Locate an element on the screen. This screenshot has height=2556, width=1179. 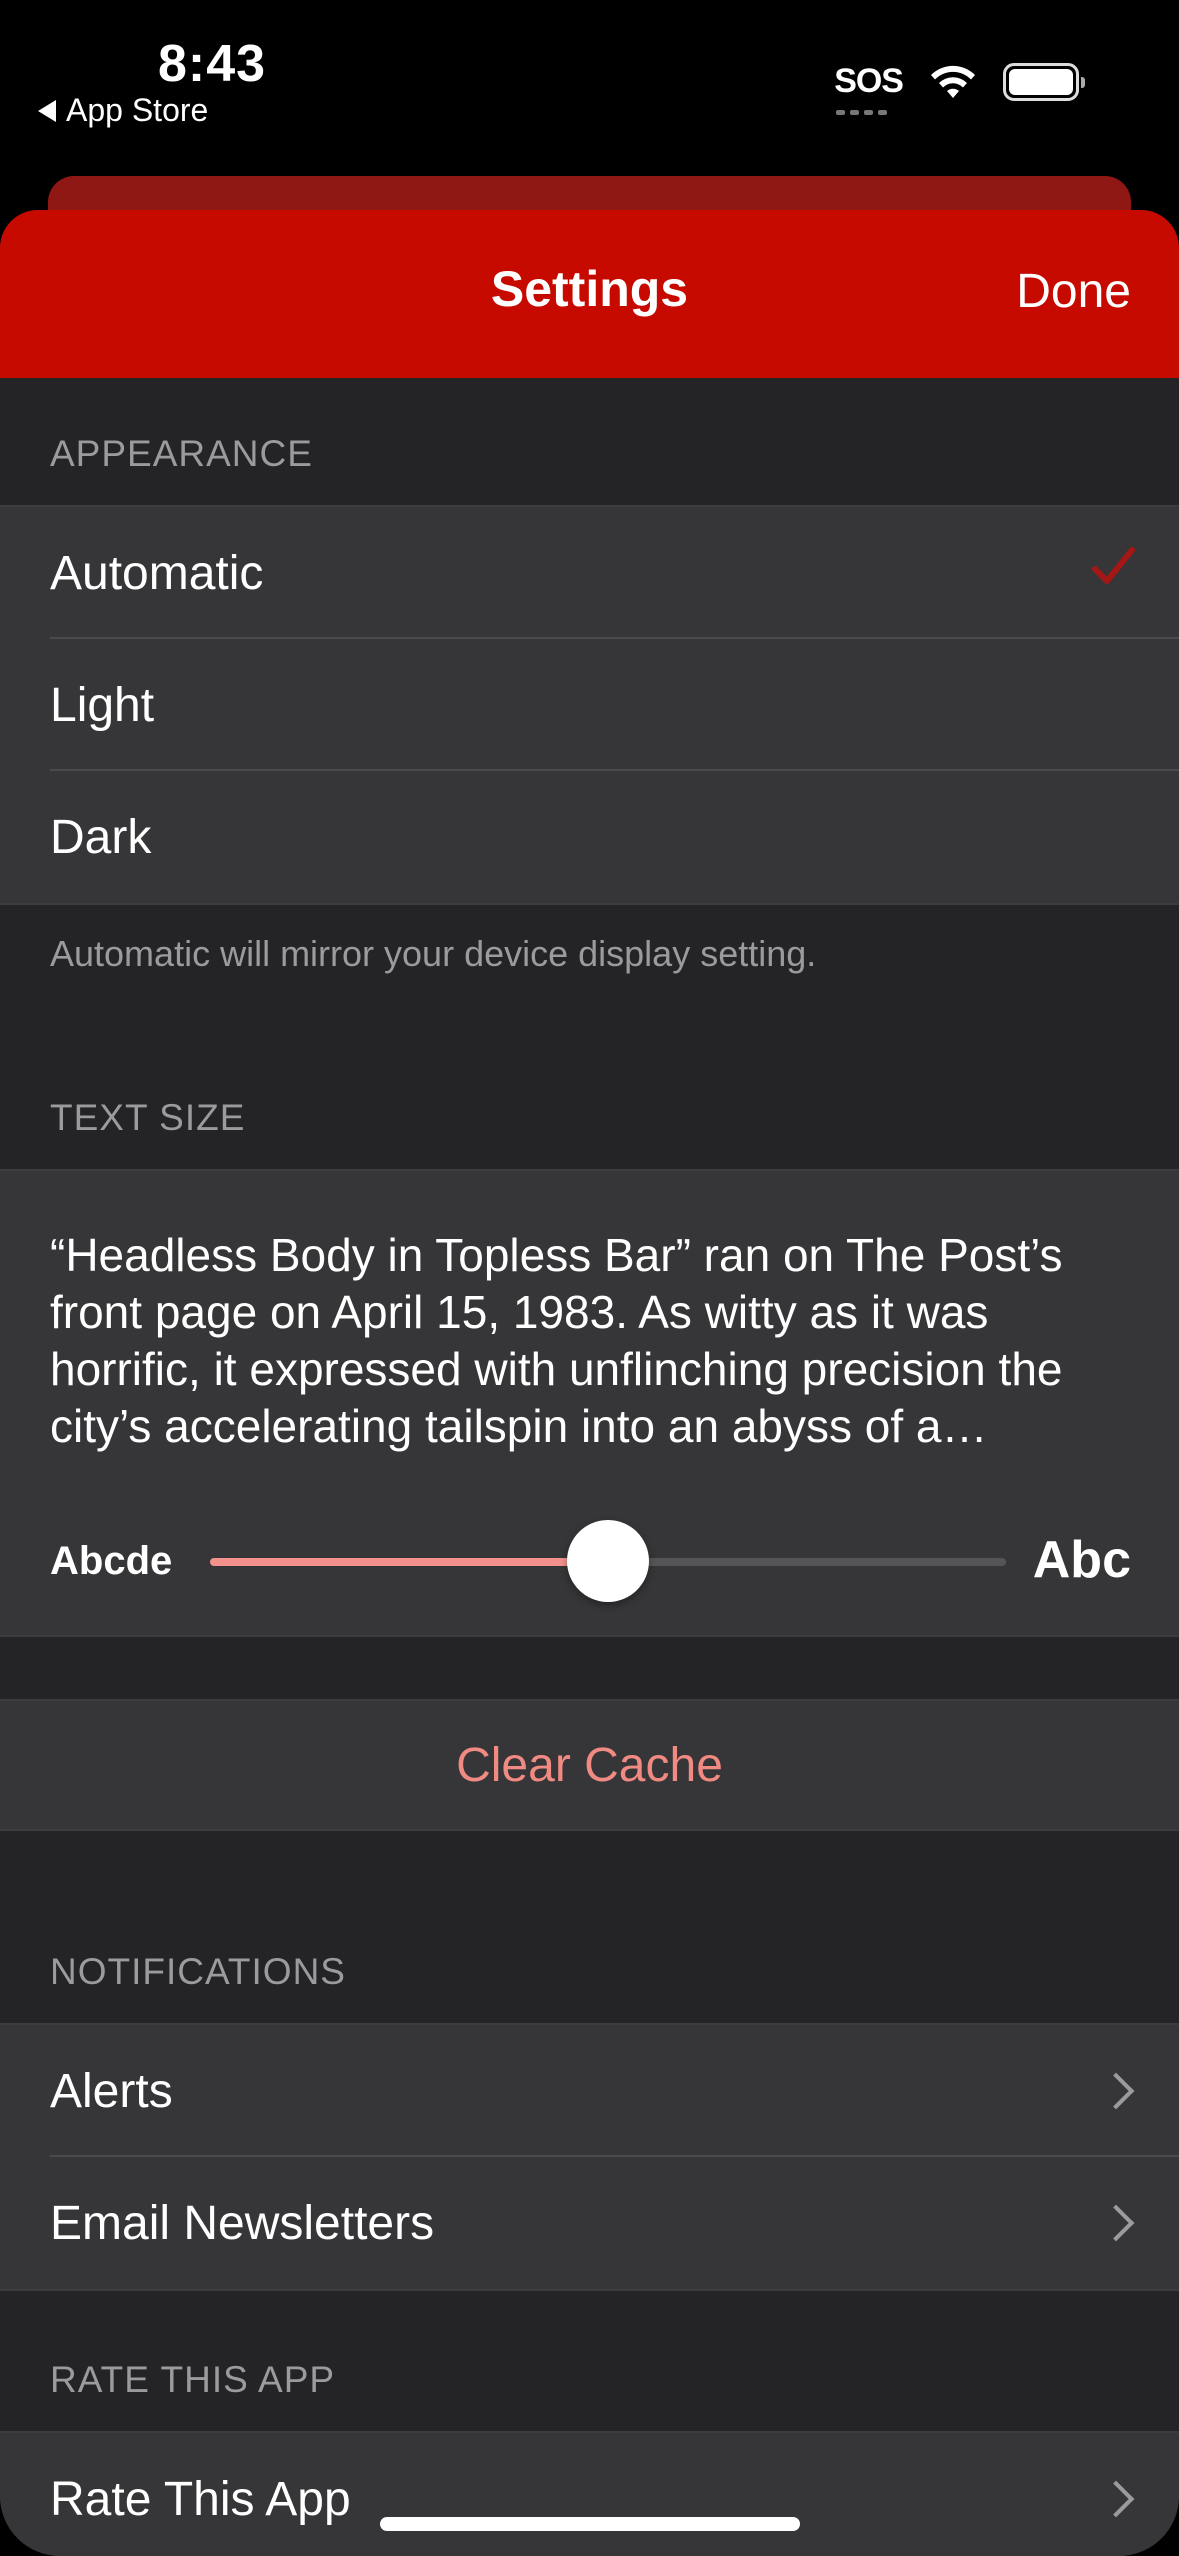
option-label: Light is located at coordinates (102, 705).